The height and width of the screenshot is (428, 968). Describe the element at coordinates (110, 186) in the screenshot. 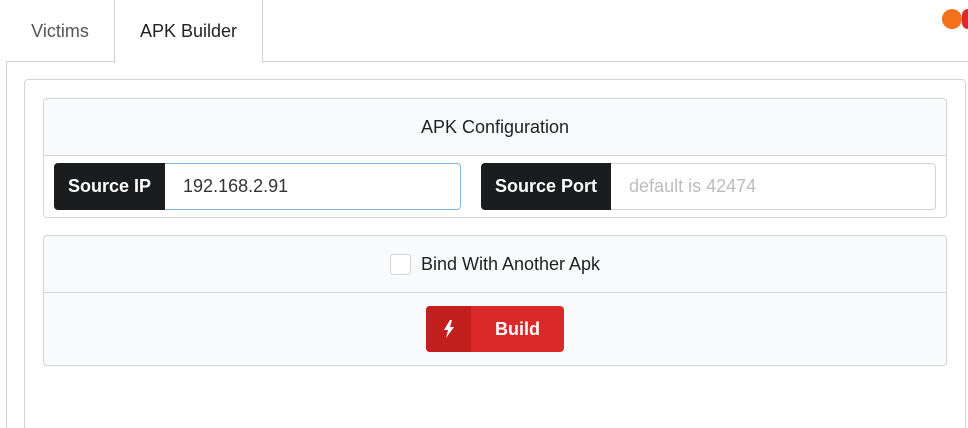

I see `source-ip-label: Source IP` at that location.